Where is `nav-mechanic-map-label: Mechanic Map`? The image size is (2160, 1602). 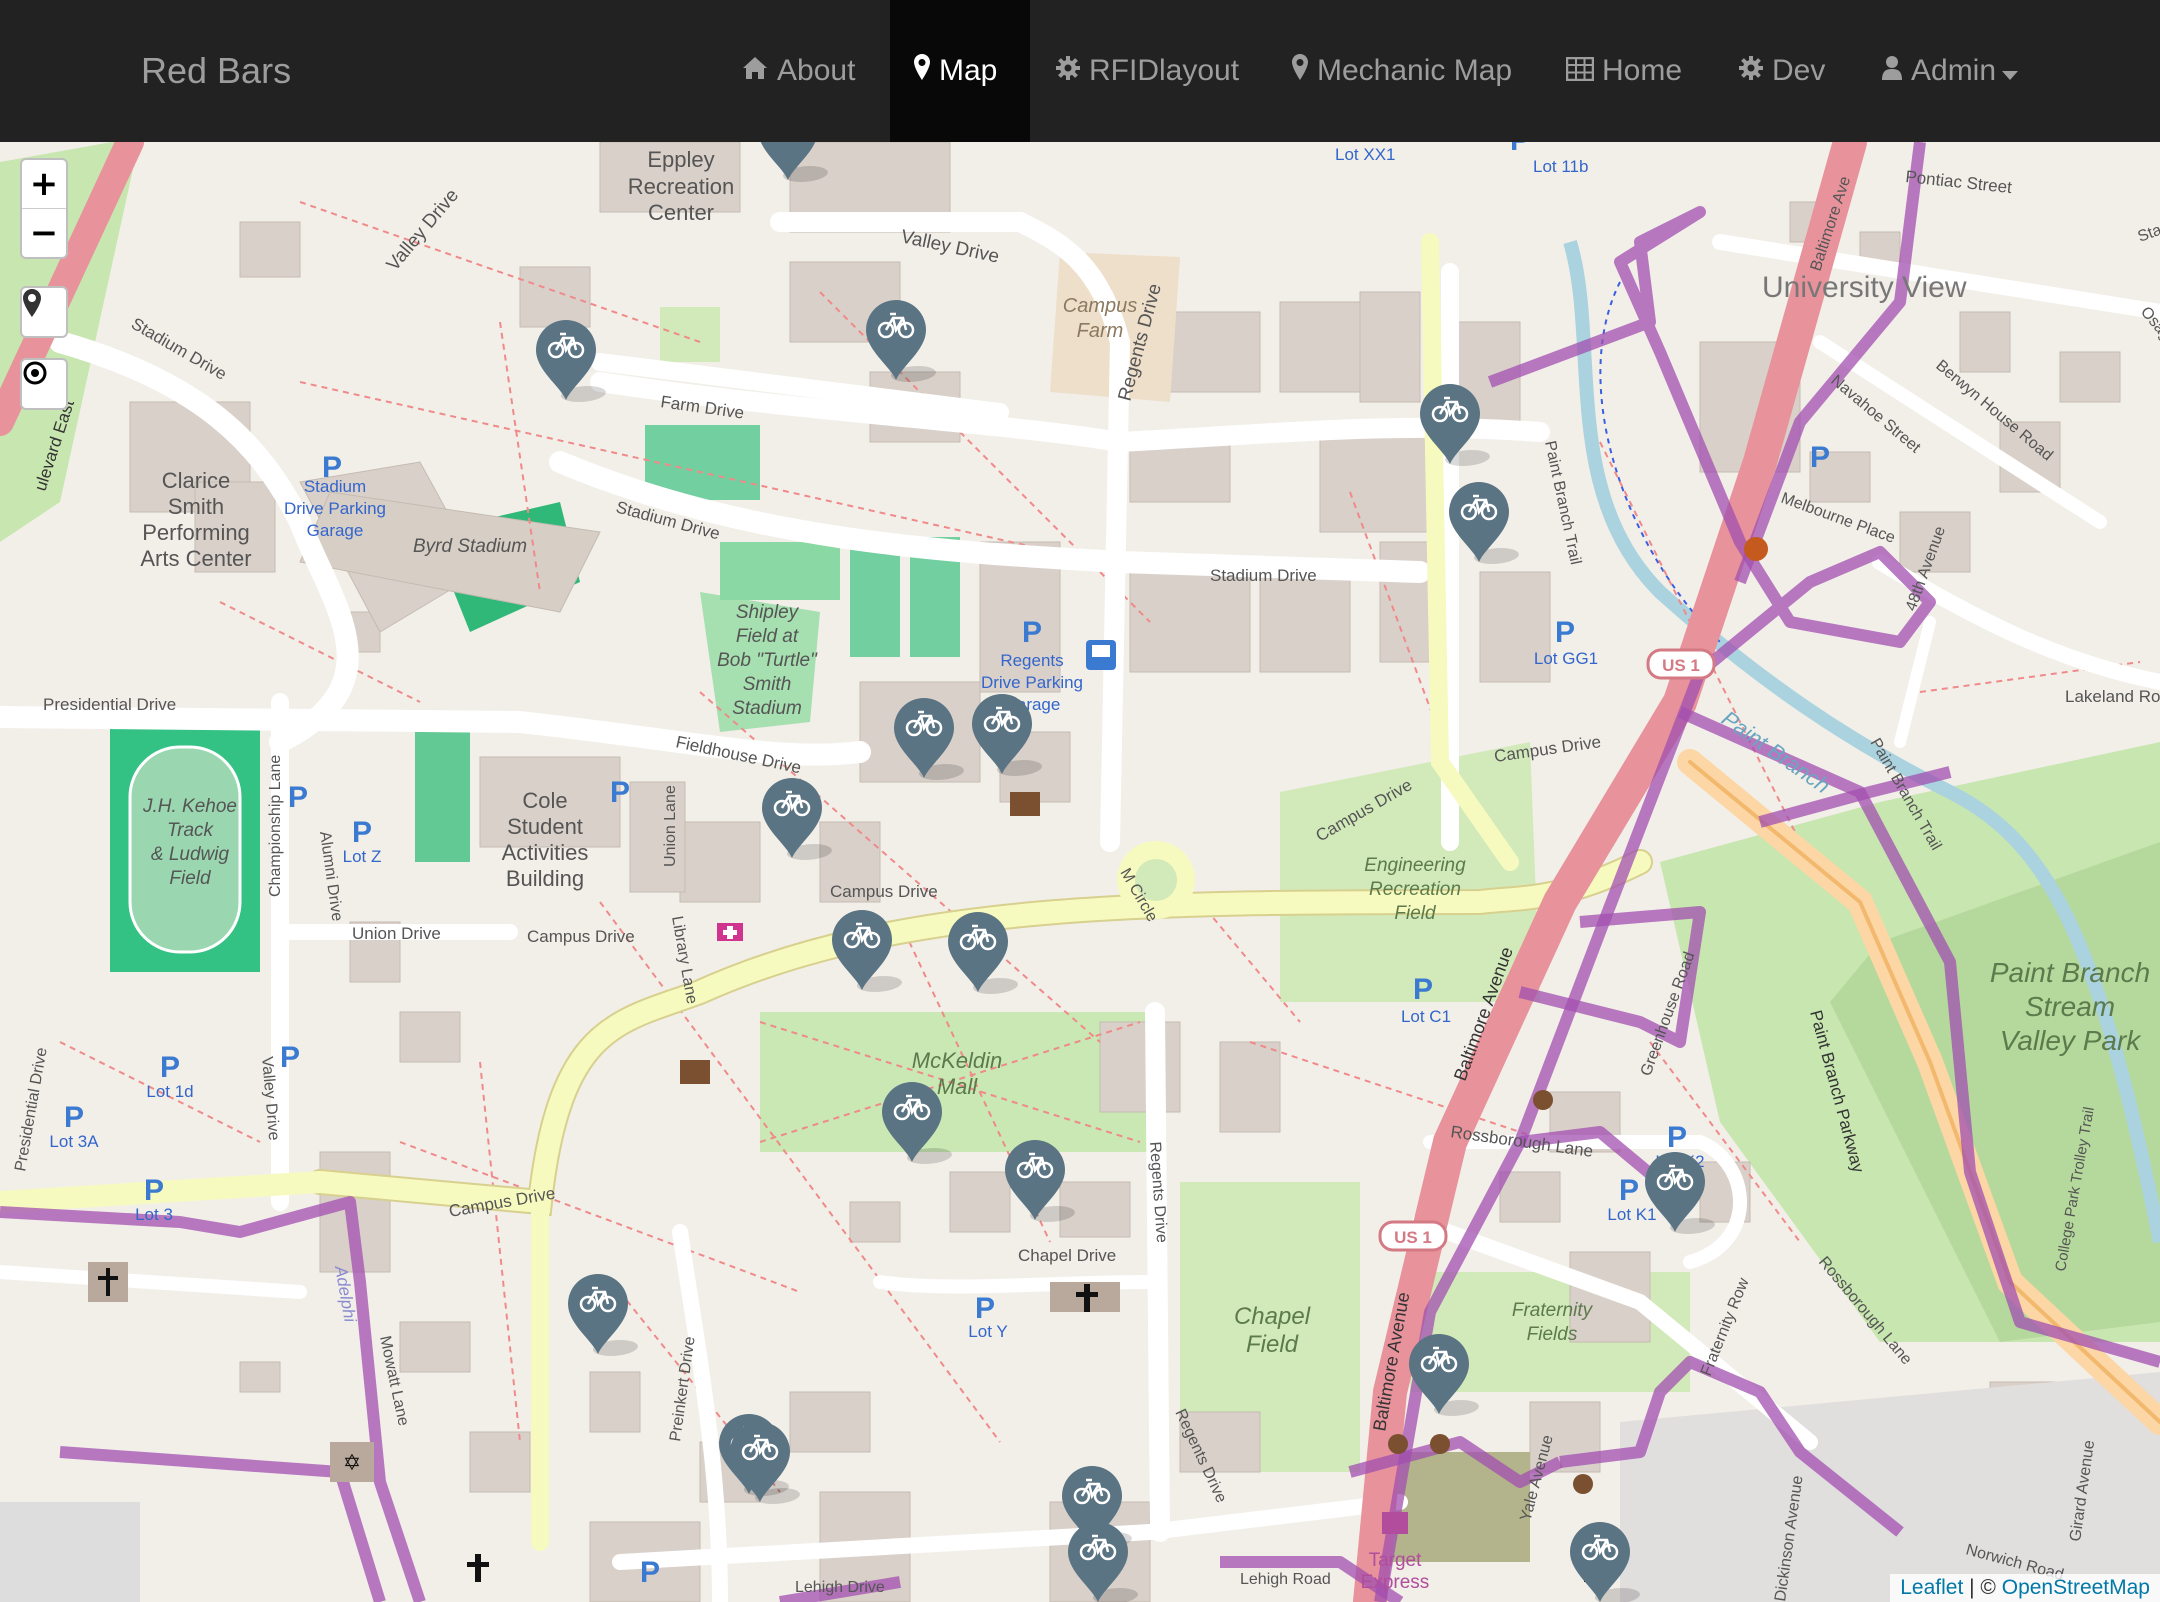
nav-mechanic-map-label: Mechanic Map is located at coordinates (1415, 70).